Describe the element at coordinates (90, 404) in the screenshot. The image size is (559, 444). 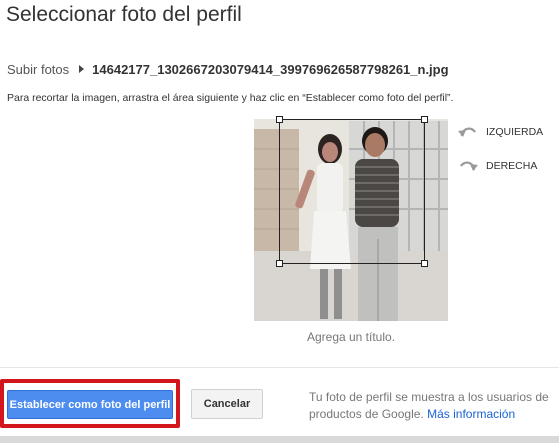
I see `set-profile-photo-button: Establecer como foto del perfil` at that location.